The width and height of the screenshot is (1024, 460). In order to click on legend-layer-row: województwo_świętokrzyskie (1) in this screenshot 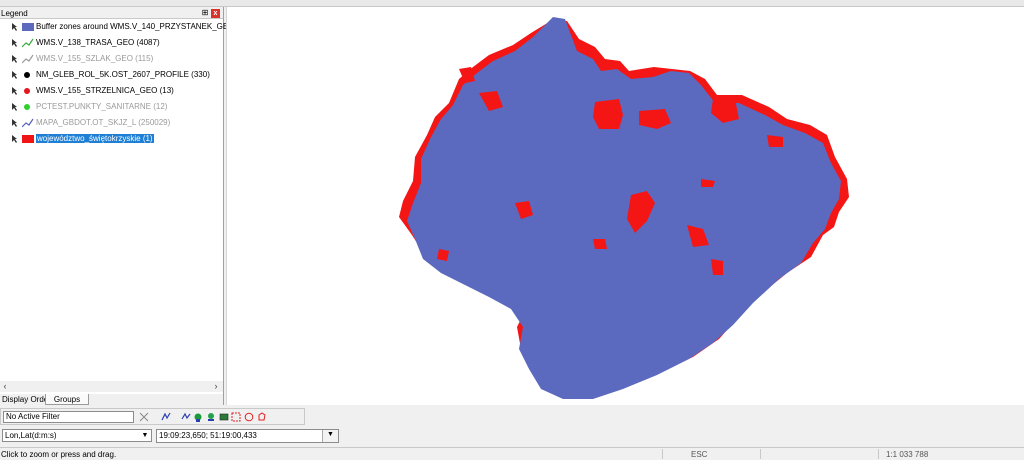, I will do `click(111, 139)`.